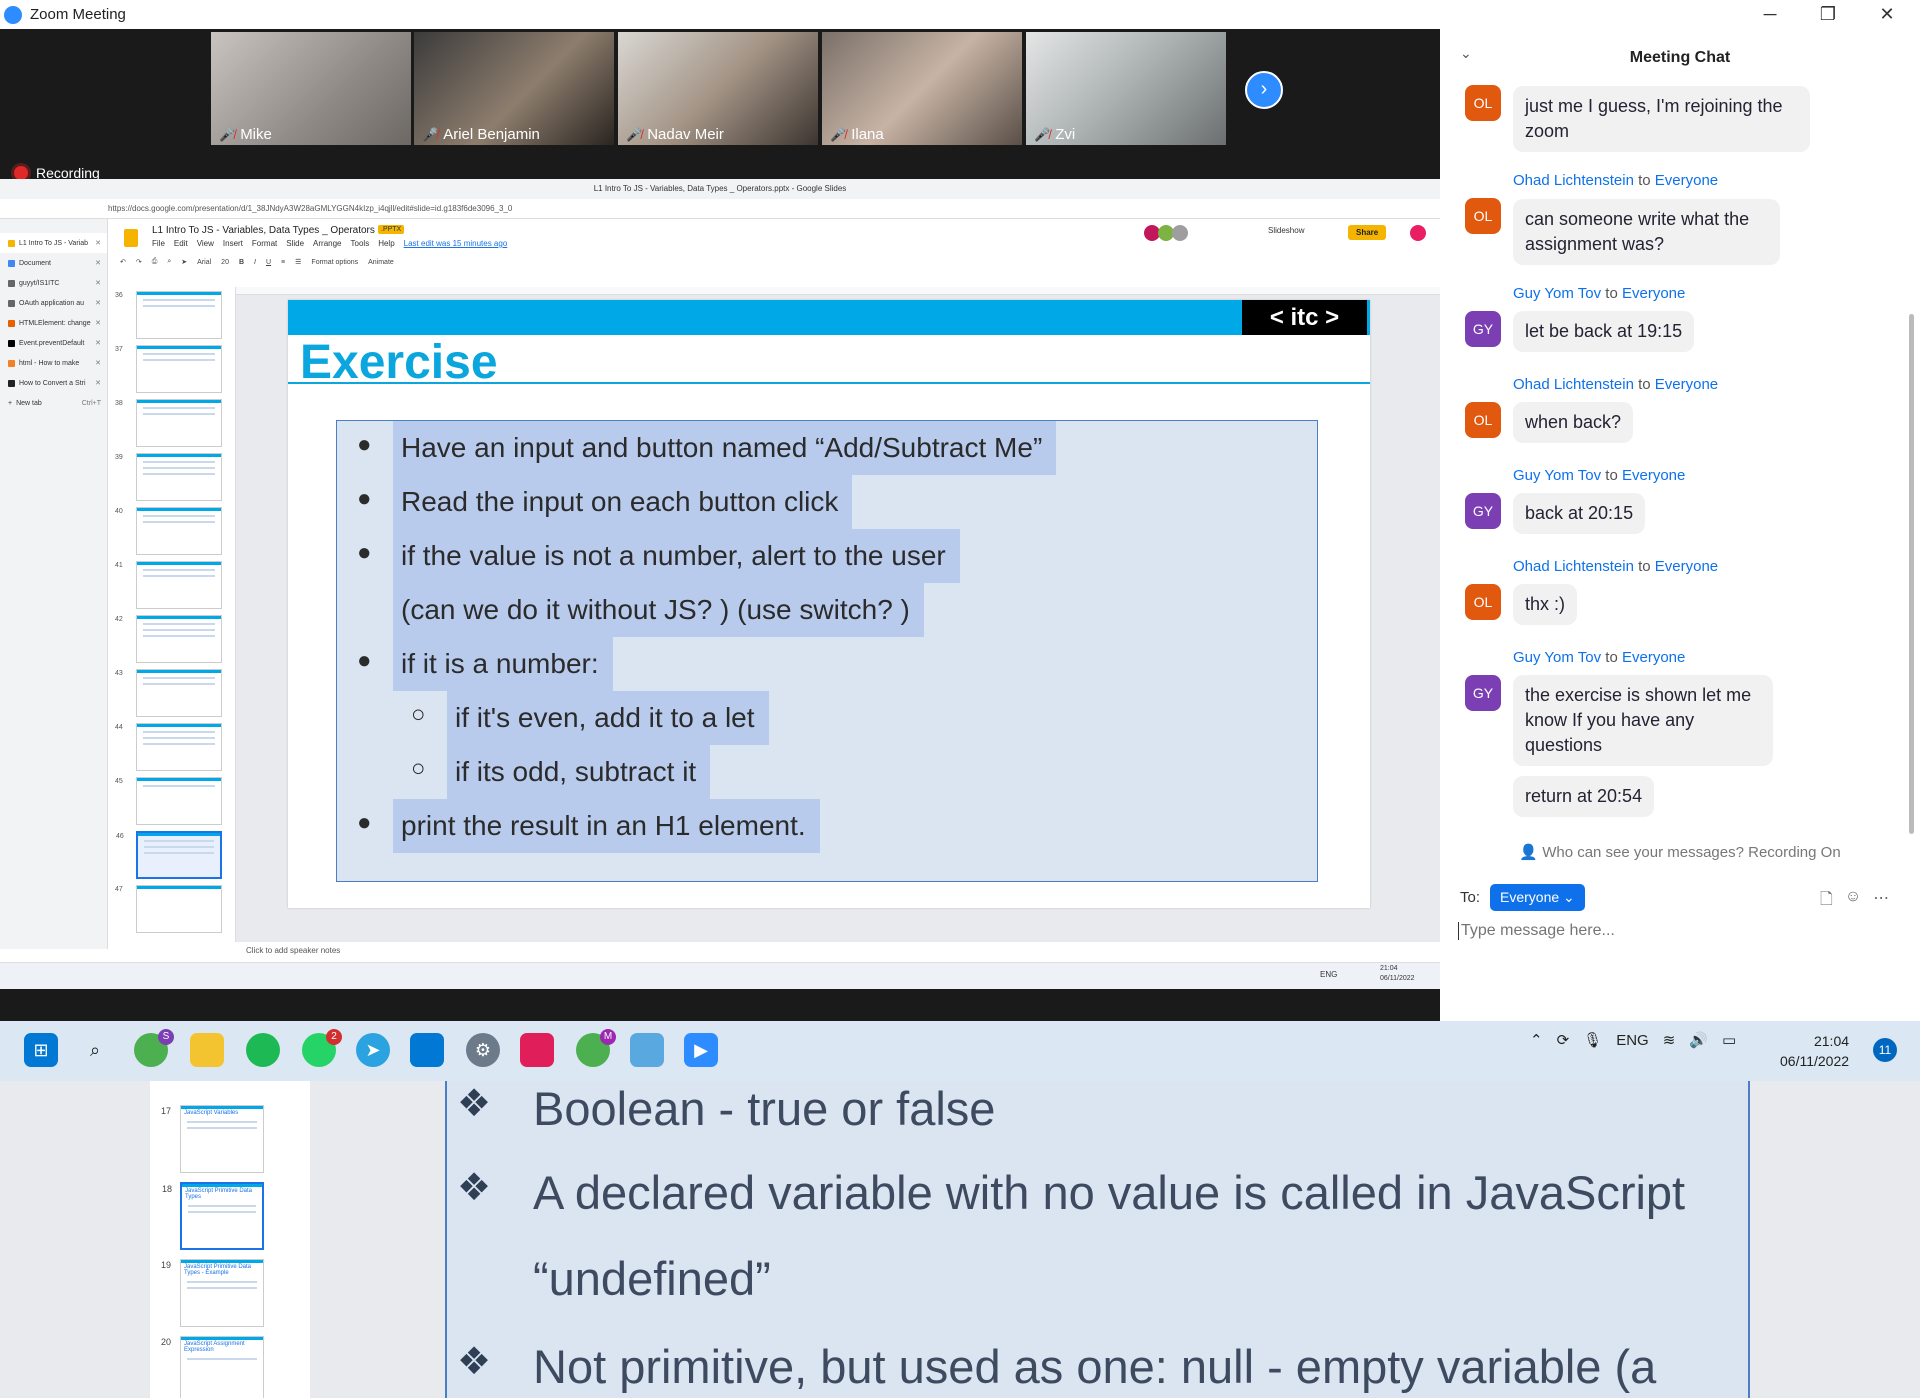 The image size is (1920, 1398). Describe the element at coordinates (427, 1050) in the screenshot. I see `vscode-icon` at that location.